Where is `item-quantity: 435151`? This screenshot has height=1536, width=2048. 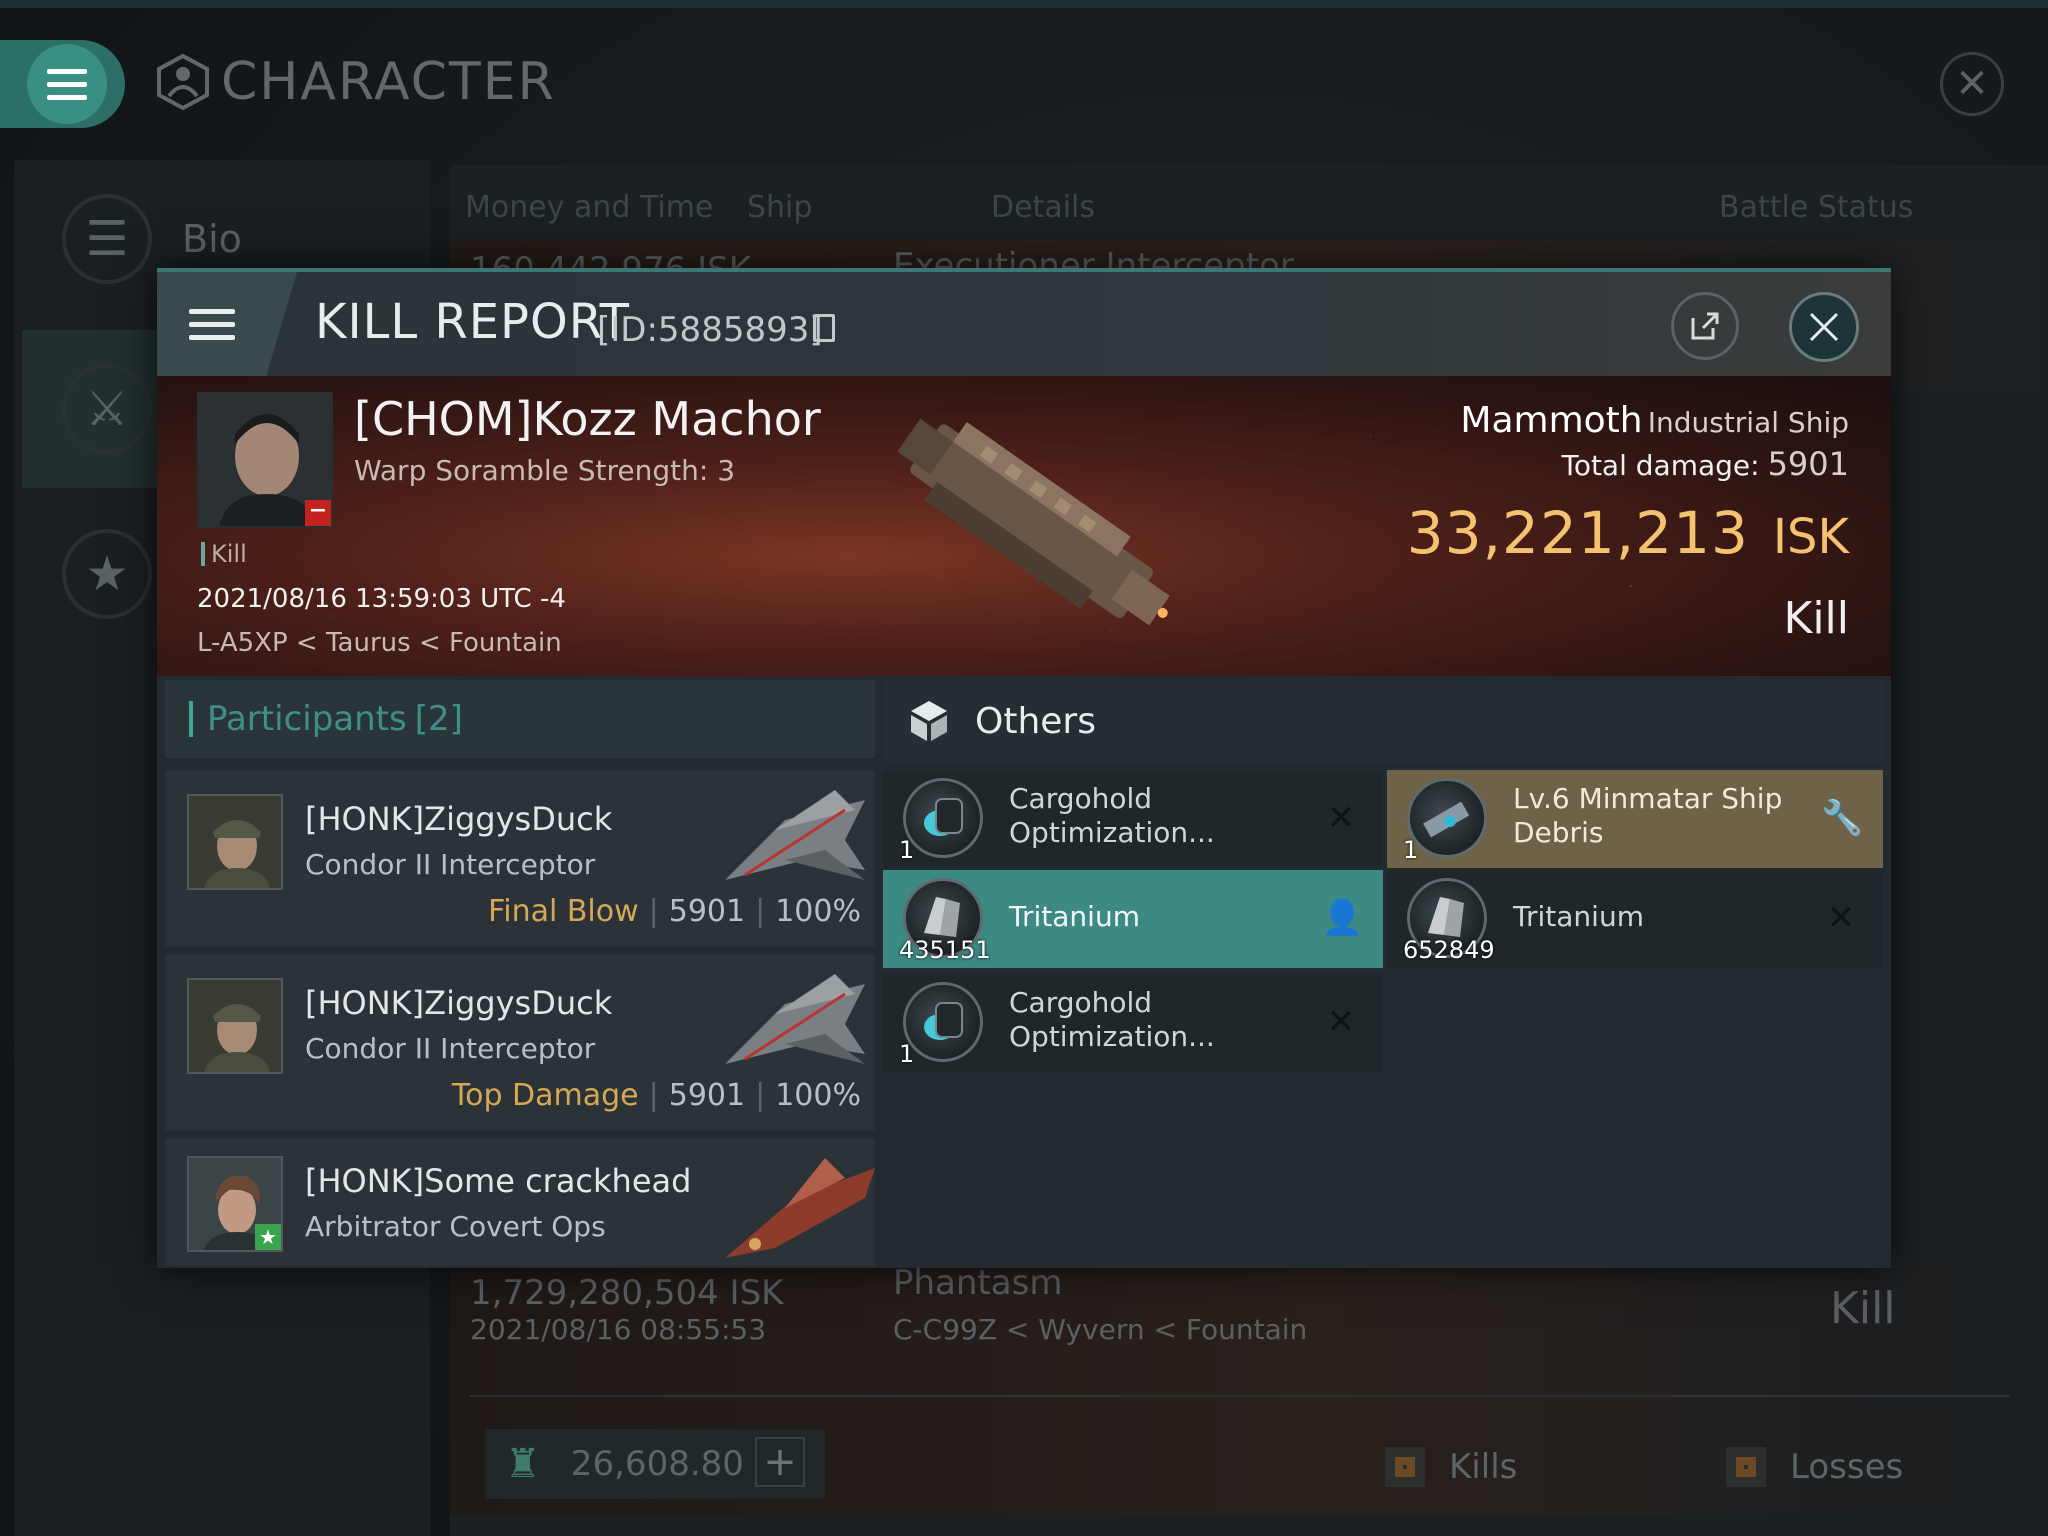
item-quantity: 435151 is located at coordinates (945, 950).